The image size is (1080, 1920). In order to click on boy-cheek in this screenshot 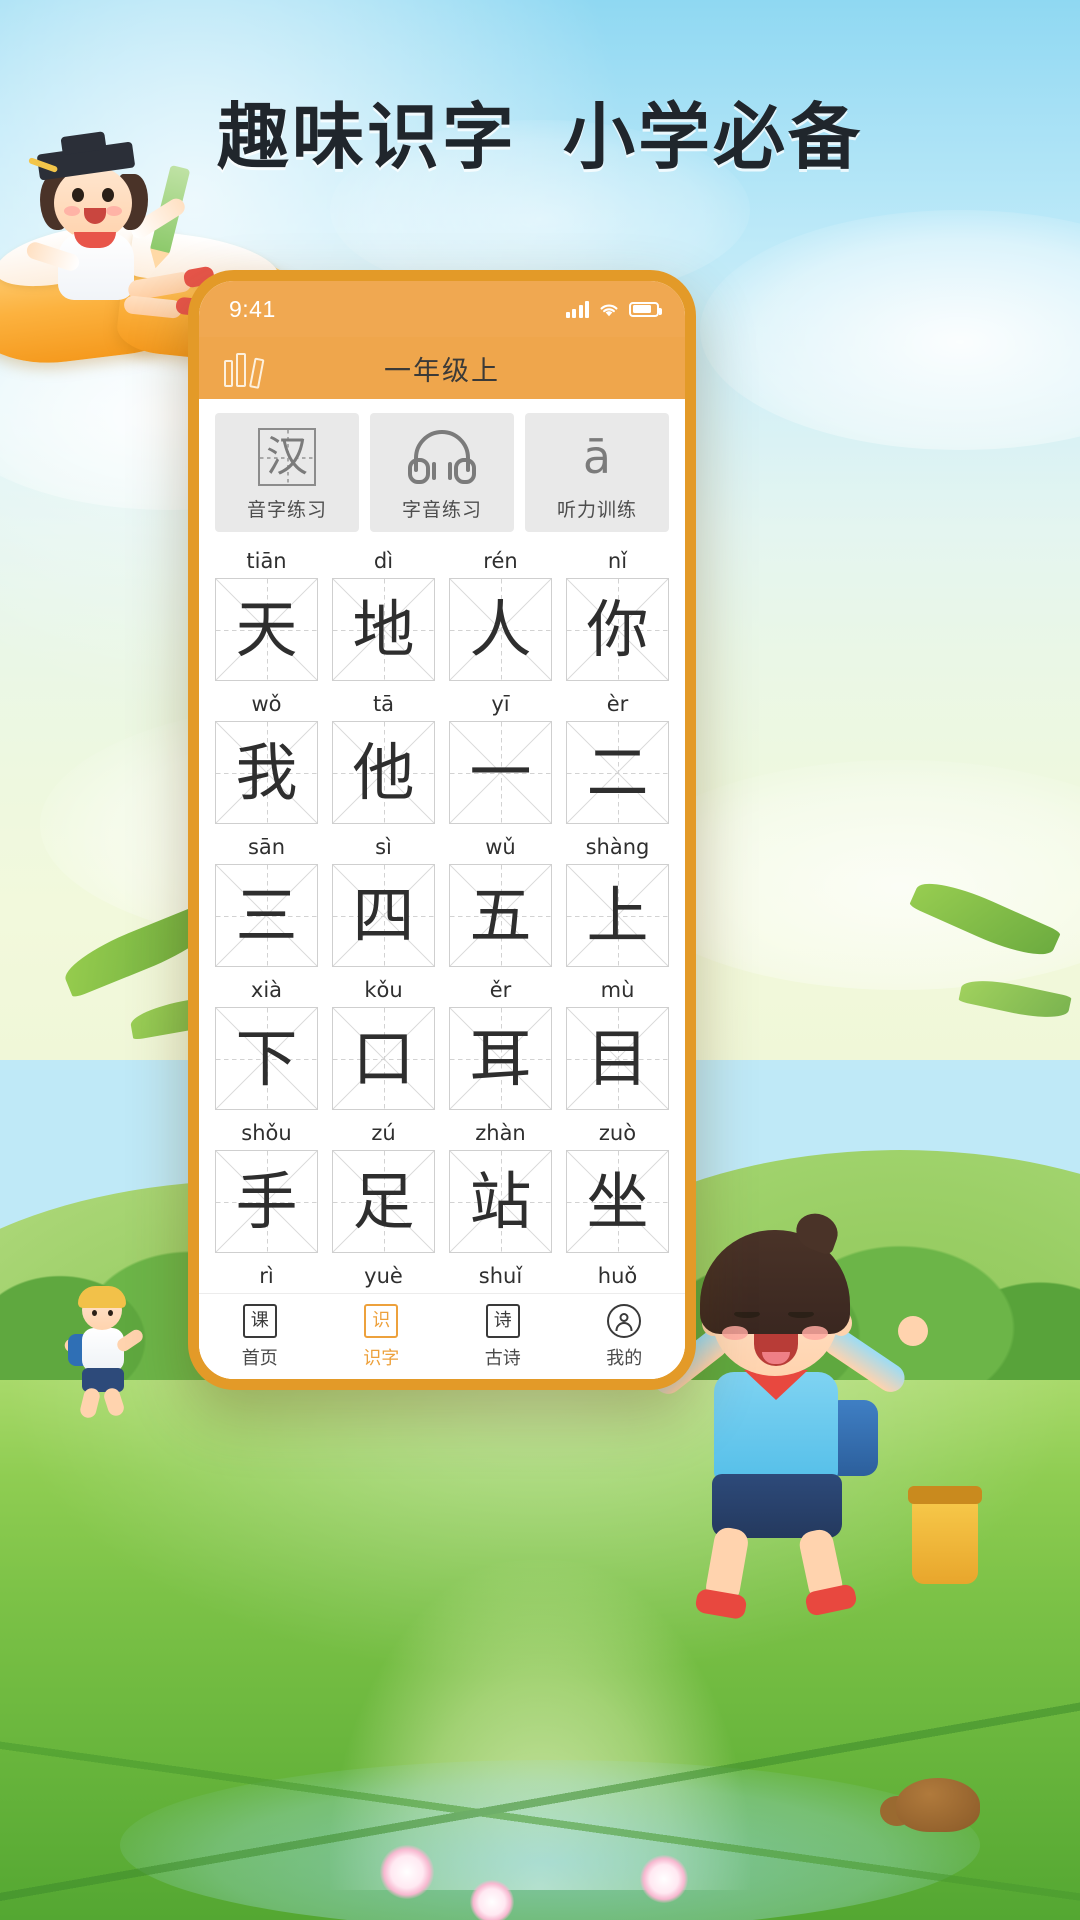, I will do `click(815, 1333)`.